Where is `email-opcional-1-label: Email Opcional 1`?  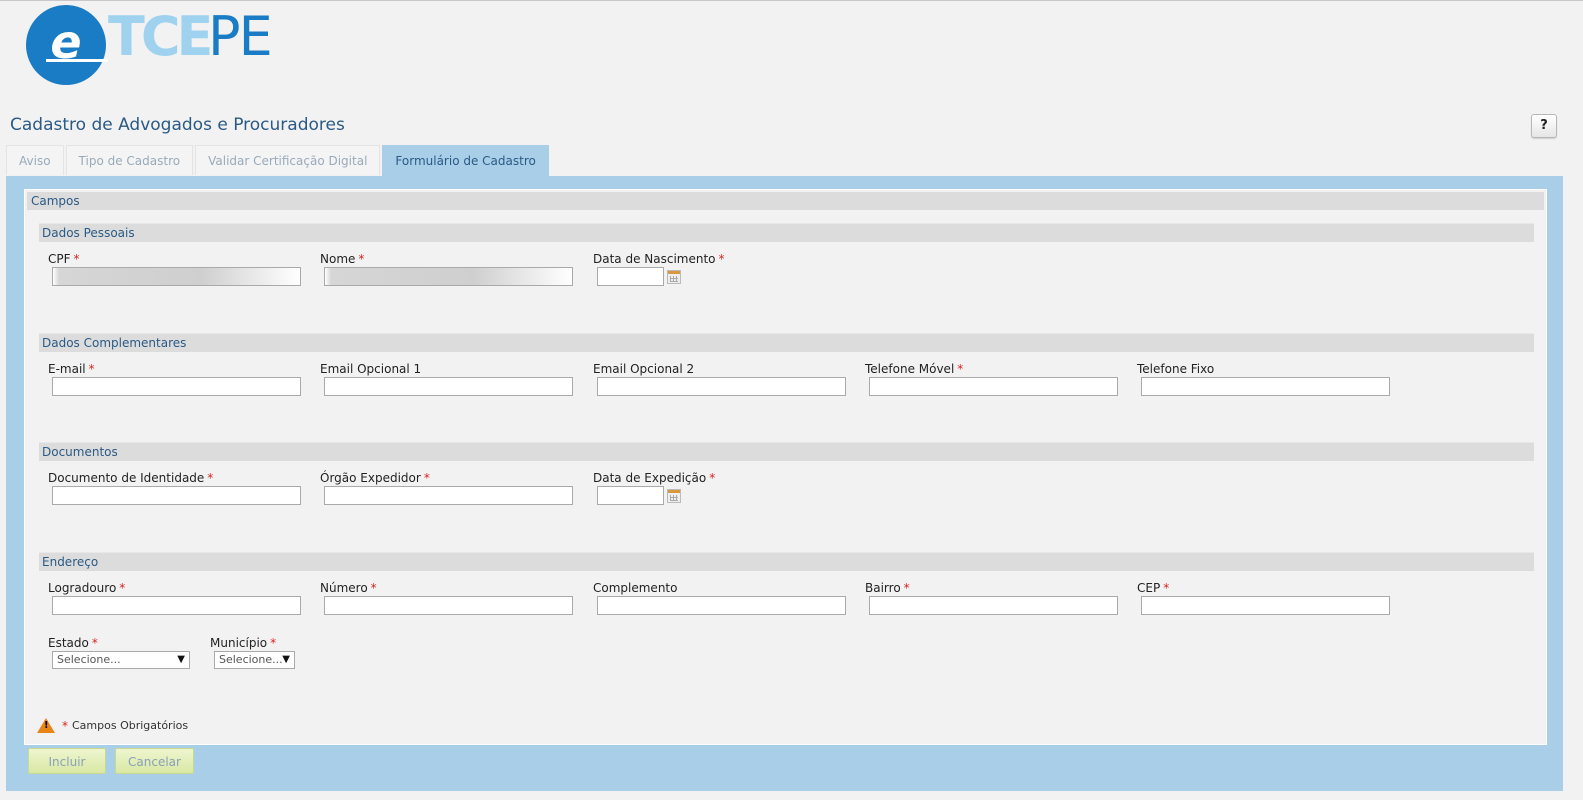 email-opcional-1-label: Email Opcional 1 is located at coordinates (371, 369).